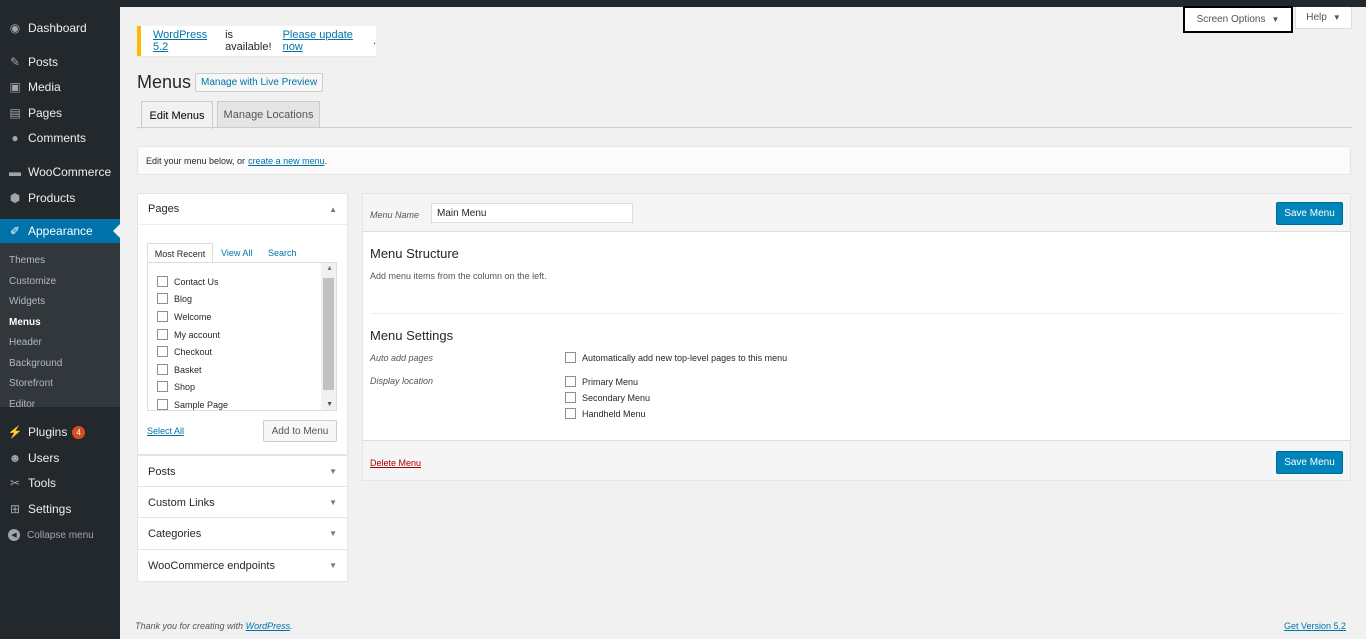  Describe the element at coordinates (192, 404) in the screenshot. I see `list-item: Sample Page` at that location.